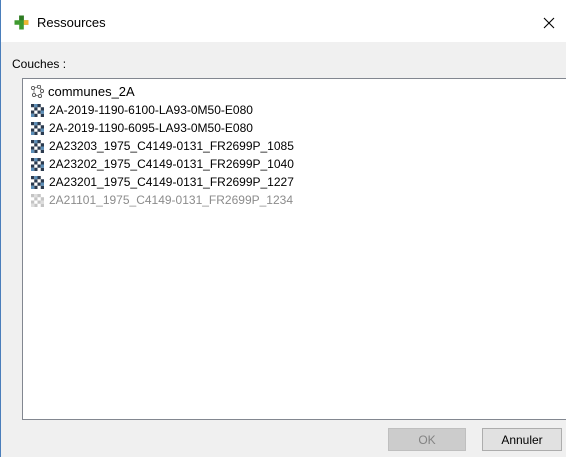  What do you see at coordinates (522, 439) in the screenshot?
I see `cancel-button: Annuler` at bounding box center [522, 439].